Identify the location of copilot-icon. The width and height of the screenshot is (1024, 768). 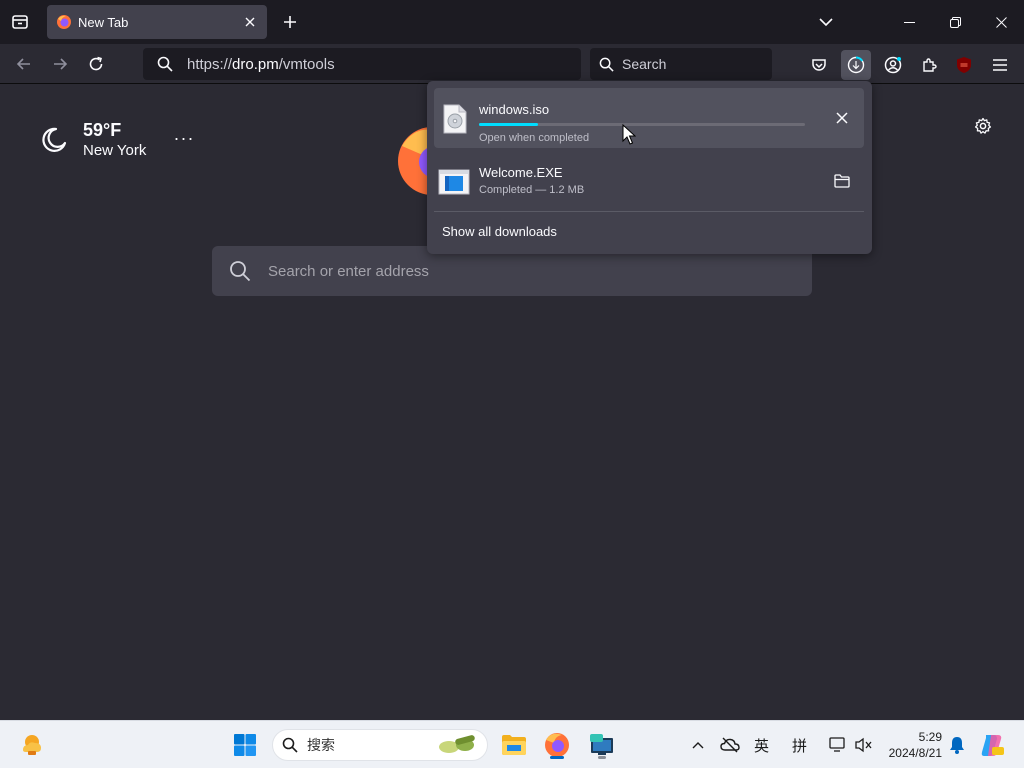
(992, 745).